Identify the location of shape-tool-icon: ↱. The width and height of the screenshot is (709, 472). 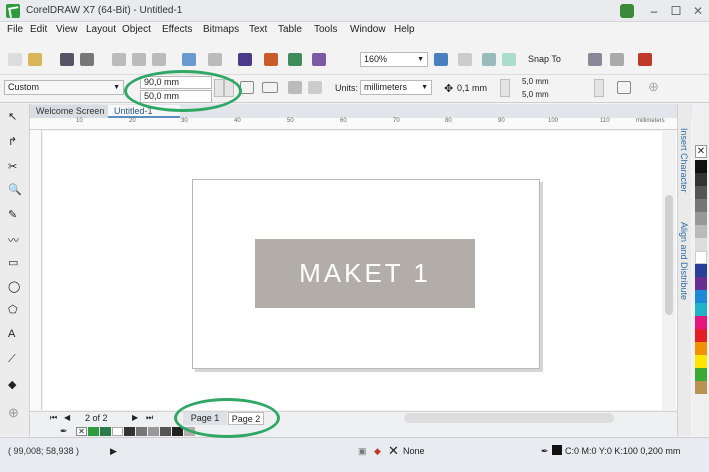
(15, 141).